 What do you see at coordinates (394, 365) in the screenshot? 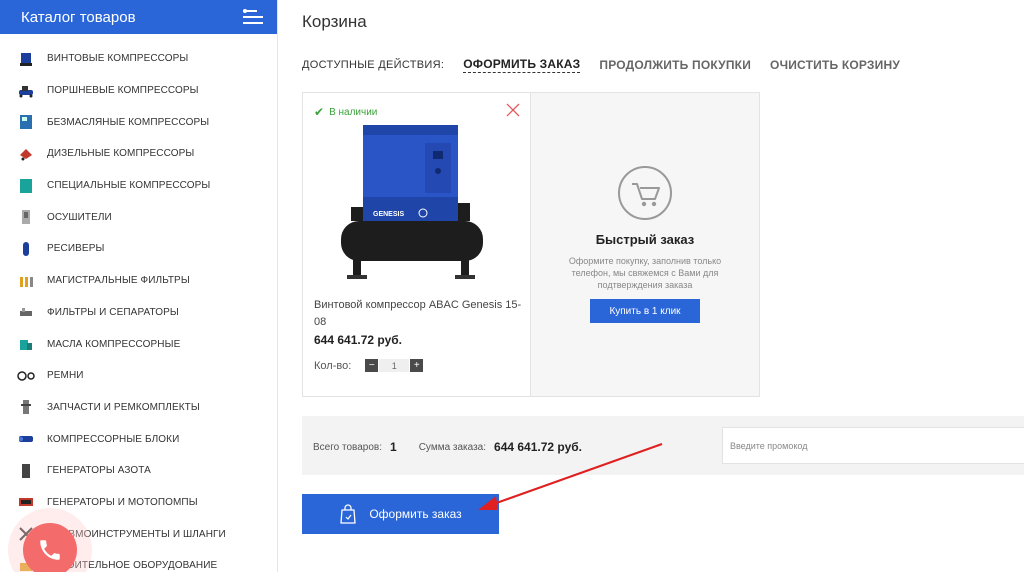
I see `quantity-input: 1` at bounding box center [394, 365].